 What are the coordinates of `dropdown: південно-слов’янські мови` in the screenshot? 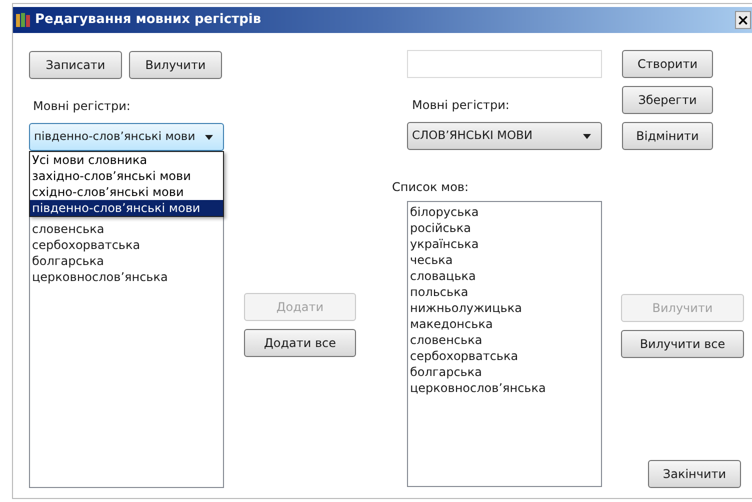 It's located at (126, 137).